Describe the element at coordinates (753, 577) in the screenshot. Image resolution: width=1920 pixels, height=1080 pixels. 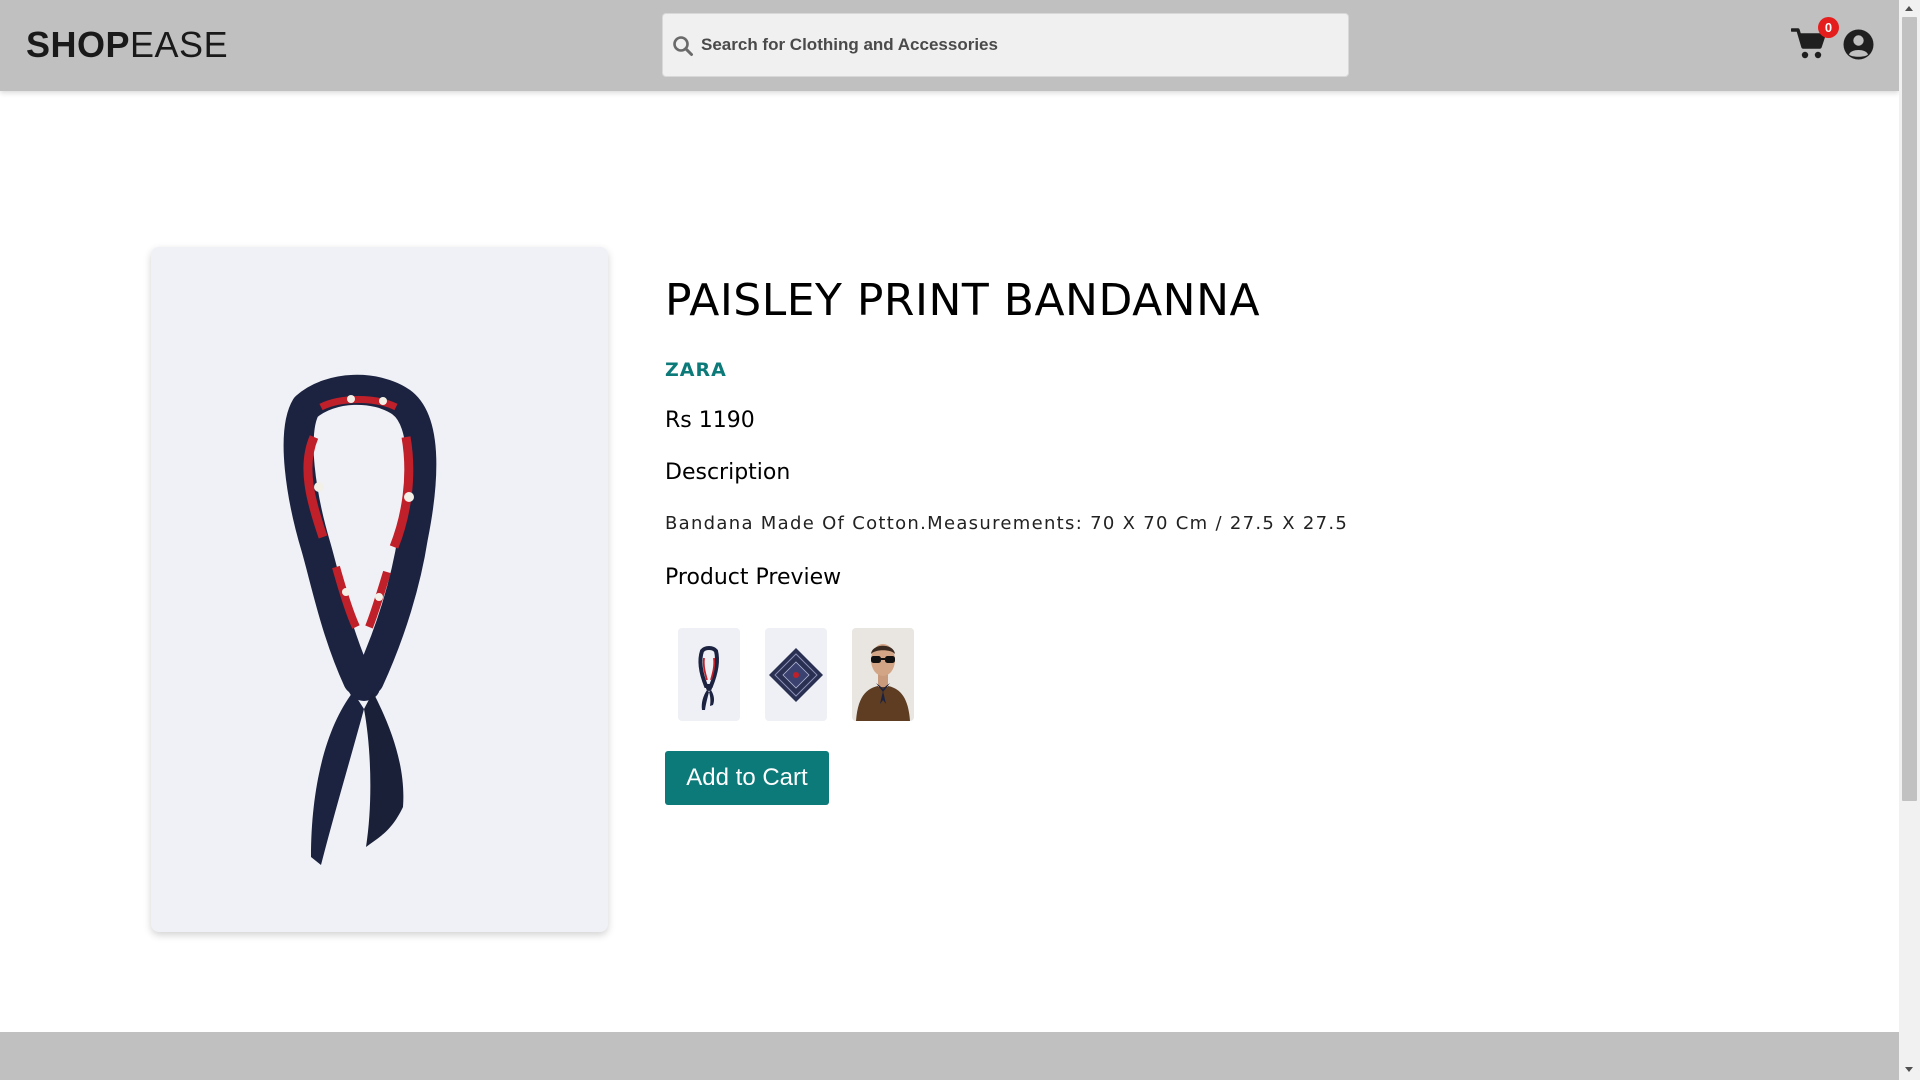
I see `preview-heading: Product Preview` at that location.